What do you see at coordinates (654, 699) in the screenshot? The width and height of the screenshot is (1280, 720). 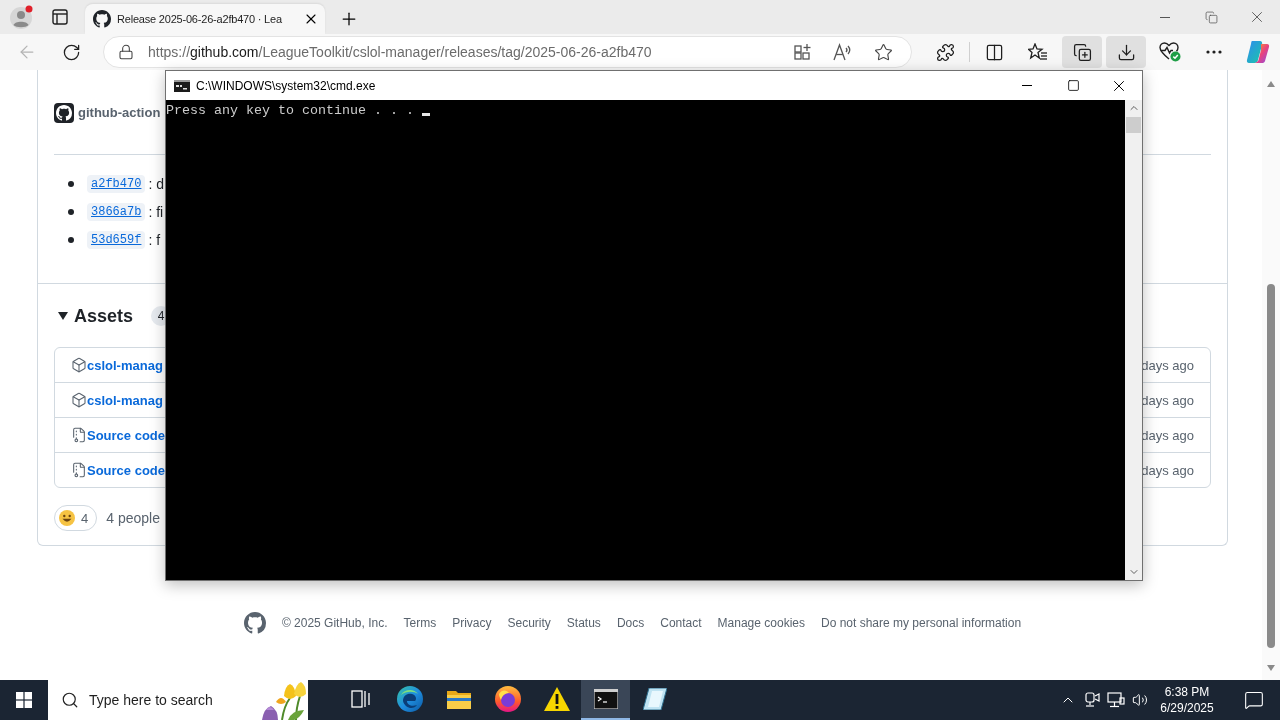 I see `tilted-sheet-icon` at bounding box center [654, 699].